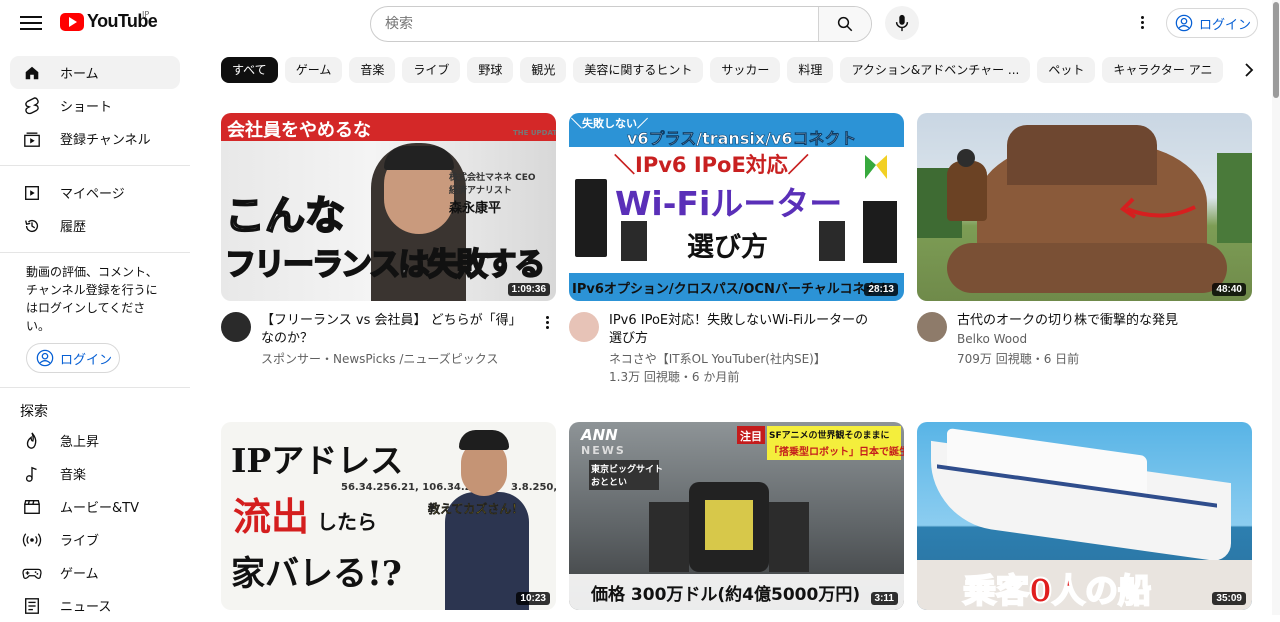 This screenshot has height=622, width=1280. Describe the element at coordinates (92, 194) in the screenshot. I see `sidebar-item-label: マイページ` at that location.